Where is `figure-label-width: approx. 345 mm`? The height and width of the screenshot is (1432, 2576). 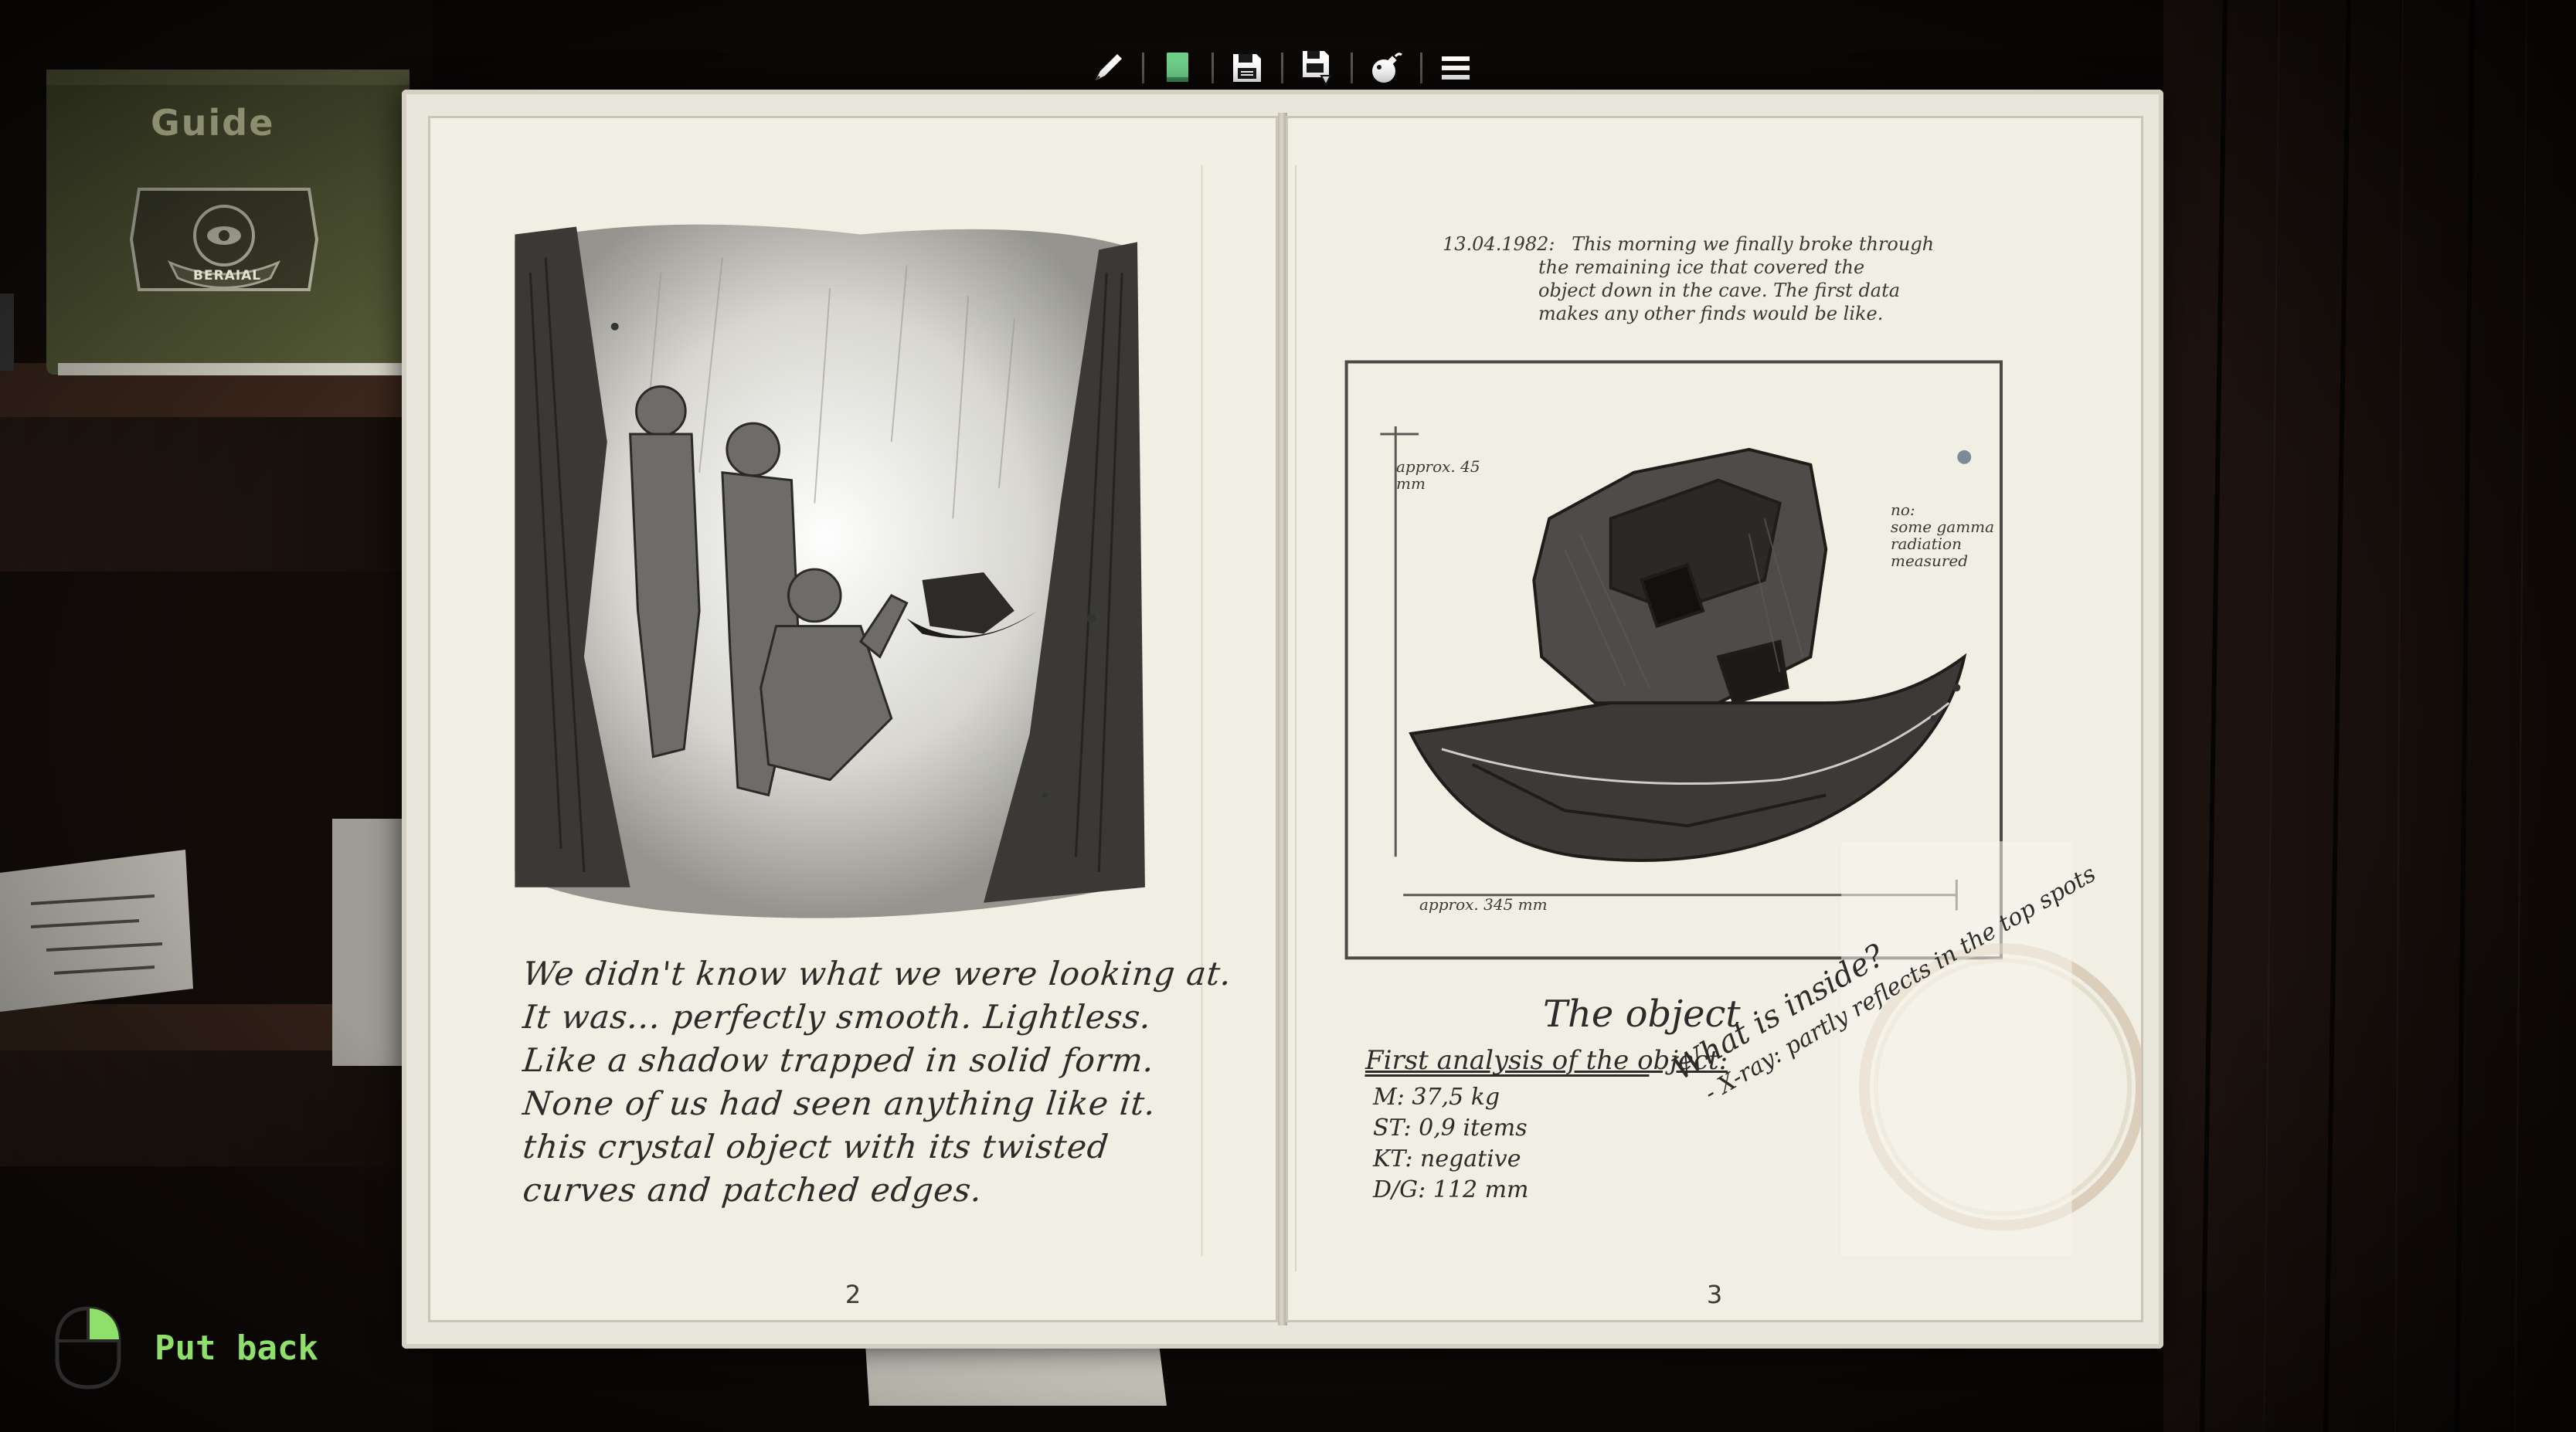 figure-label-width: approx. 345 mm is located at coordinates (1483, 904).